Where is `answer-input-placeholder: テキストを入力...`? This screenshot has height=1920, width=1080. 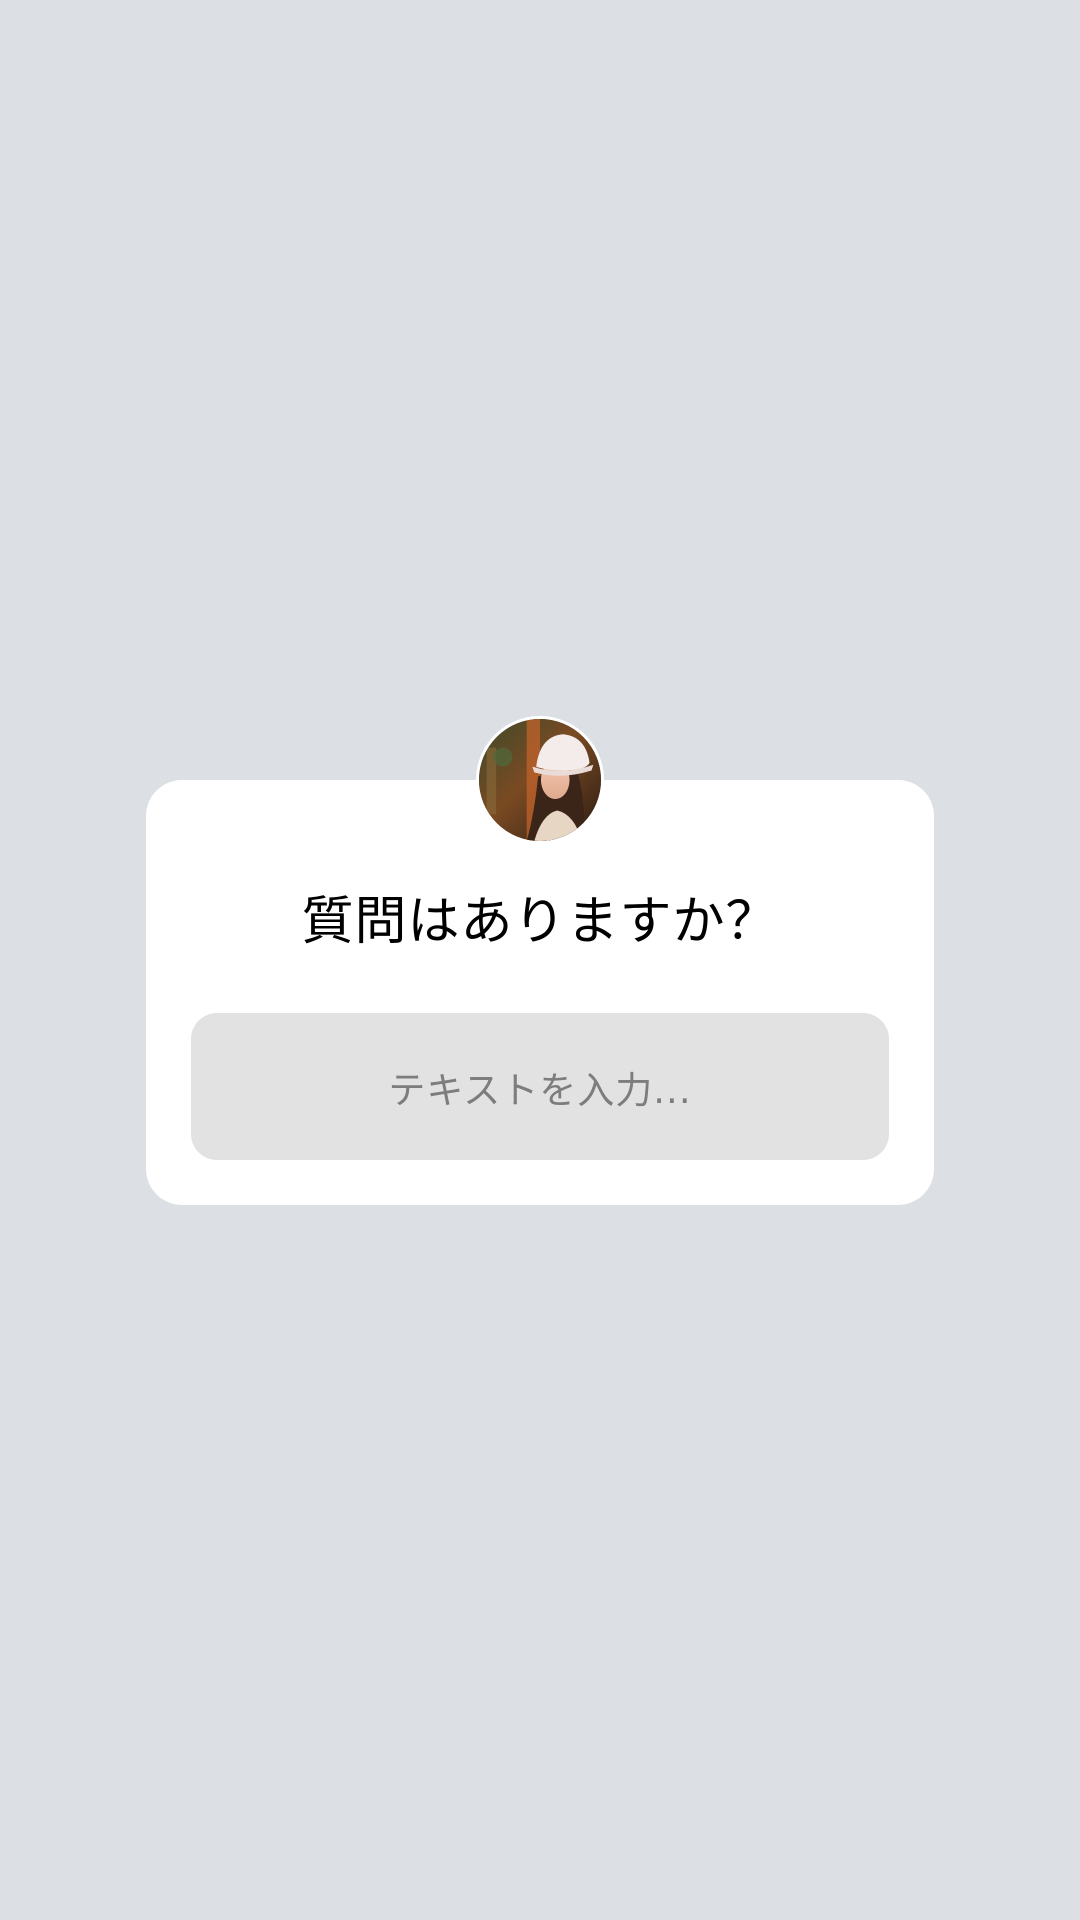 answer-input-placeholder: テキストを入力... is located at coordinates (540, 1090).